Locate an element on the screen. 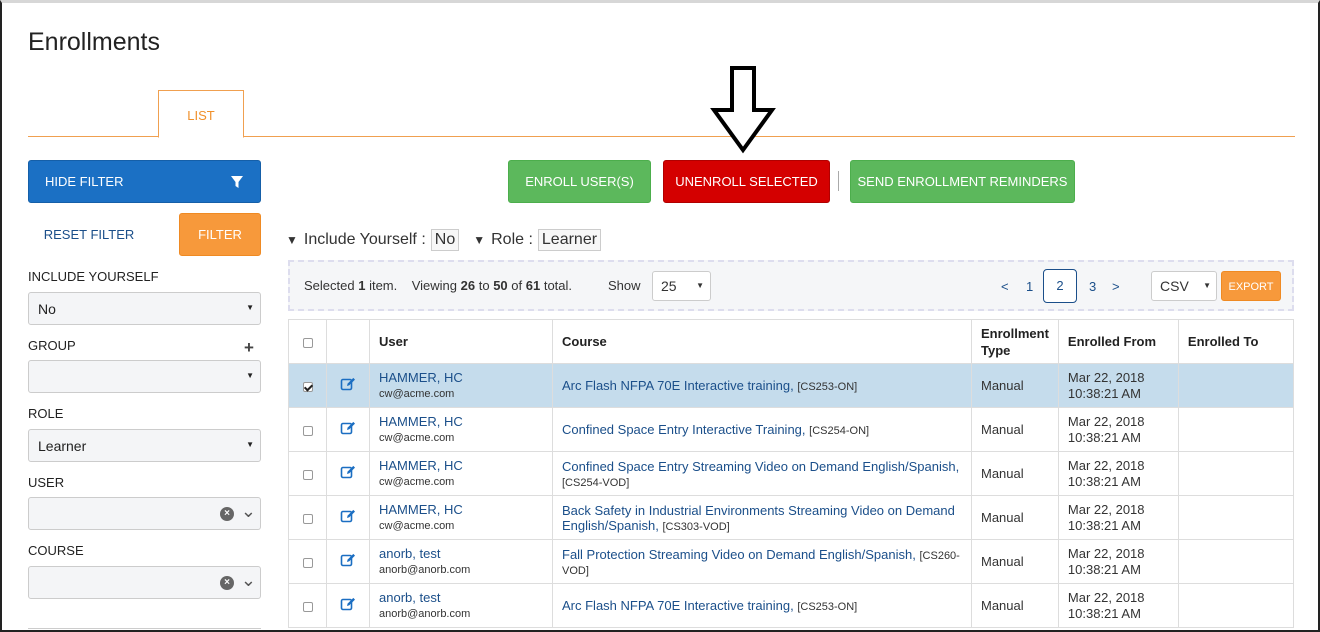  enroll-users-button: ENROLL USER(S) is located at coordinates (579, 181).